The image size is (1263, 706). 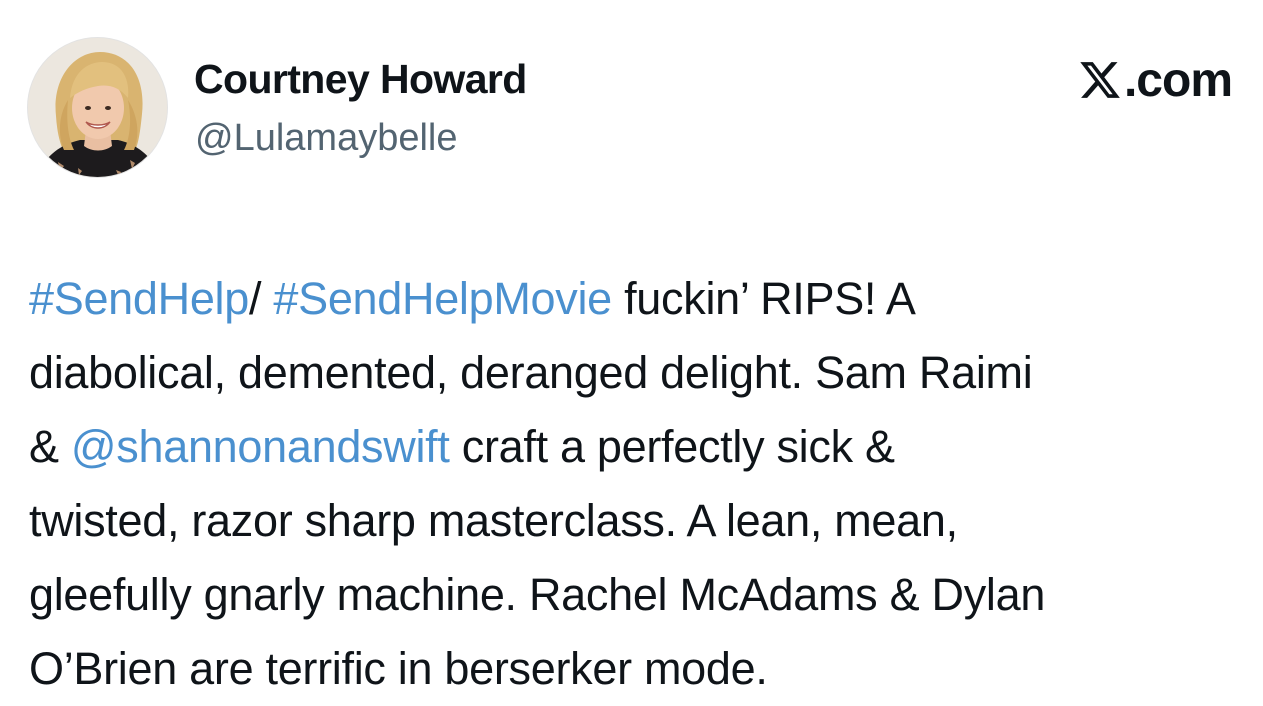 I want to click on brand-suffix: .com, so click(x=1178, y=80).